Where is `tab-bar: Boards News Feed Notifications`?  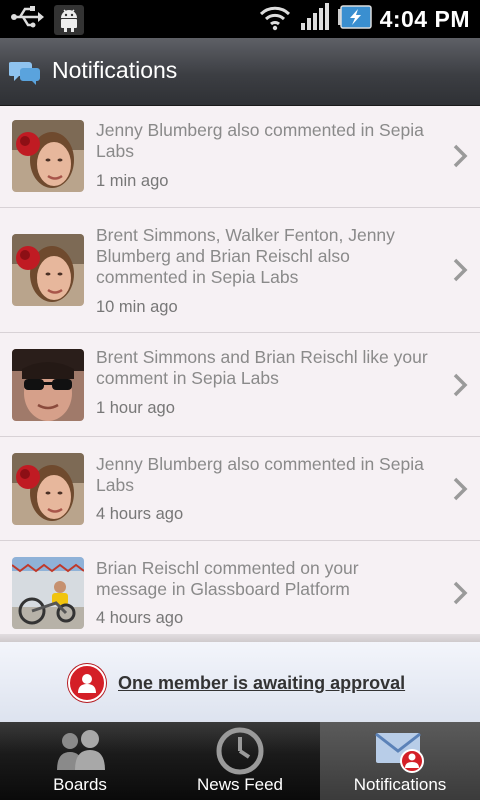
tab-bar: Boards News Feed Notifications is located at coordinates (240, 761).